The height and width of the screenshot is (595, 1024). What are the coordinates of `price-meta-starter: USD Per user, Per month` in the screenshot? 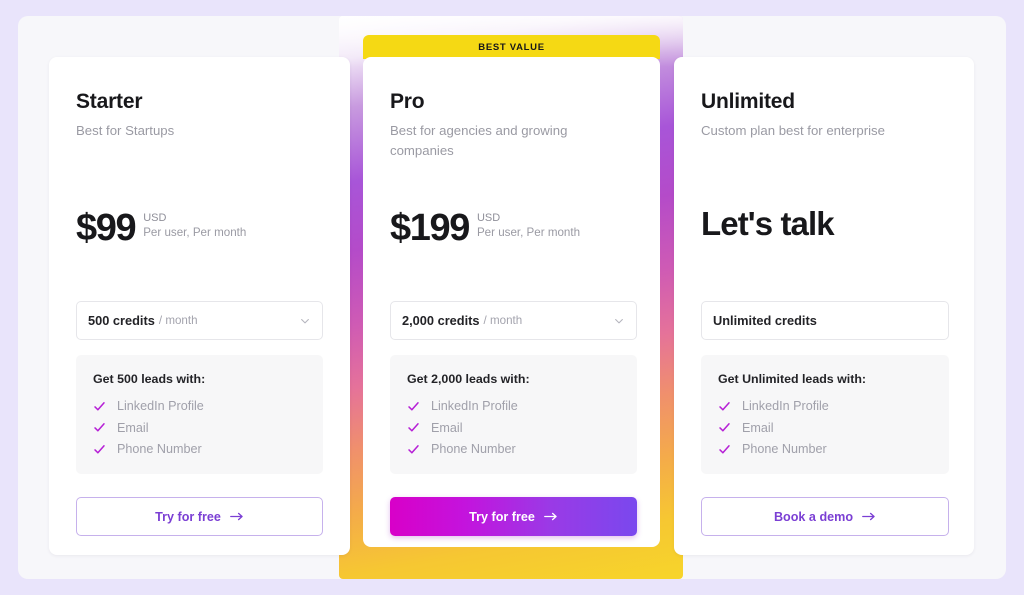 It's located at (194, 226).